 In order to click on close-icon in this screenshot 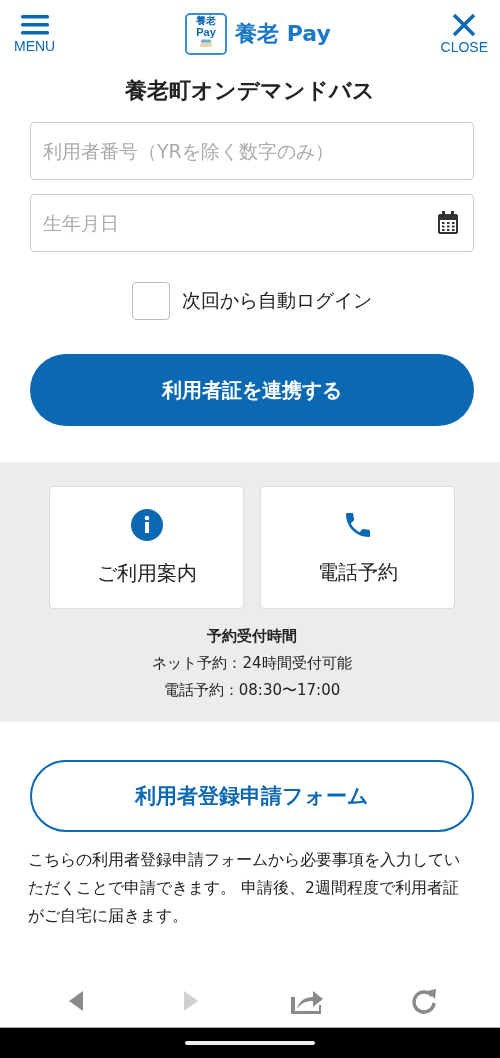, I will do `click(464, 25)`.